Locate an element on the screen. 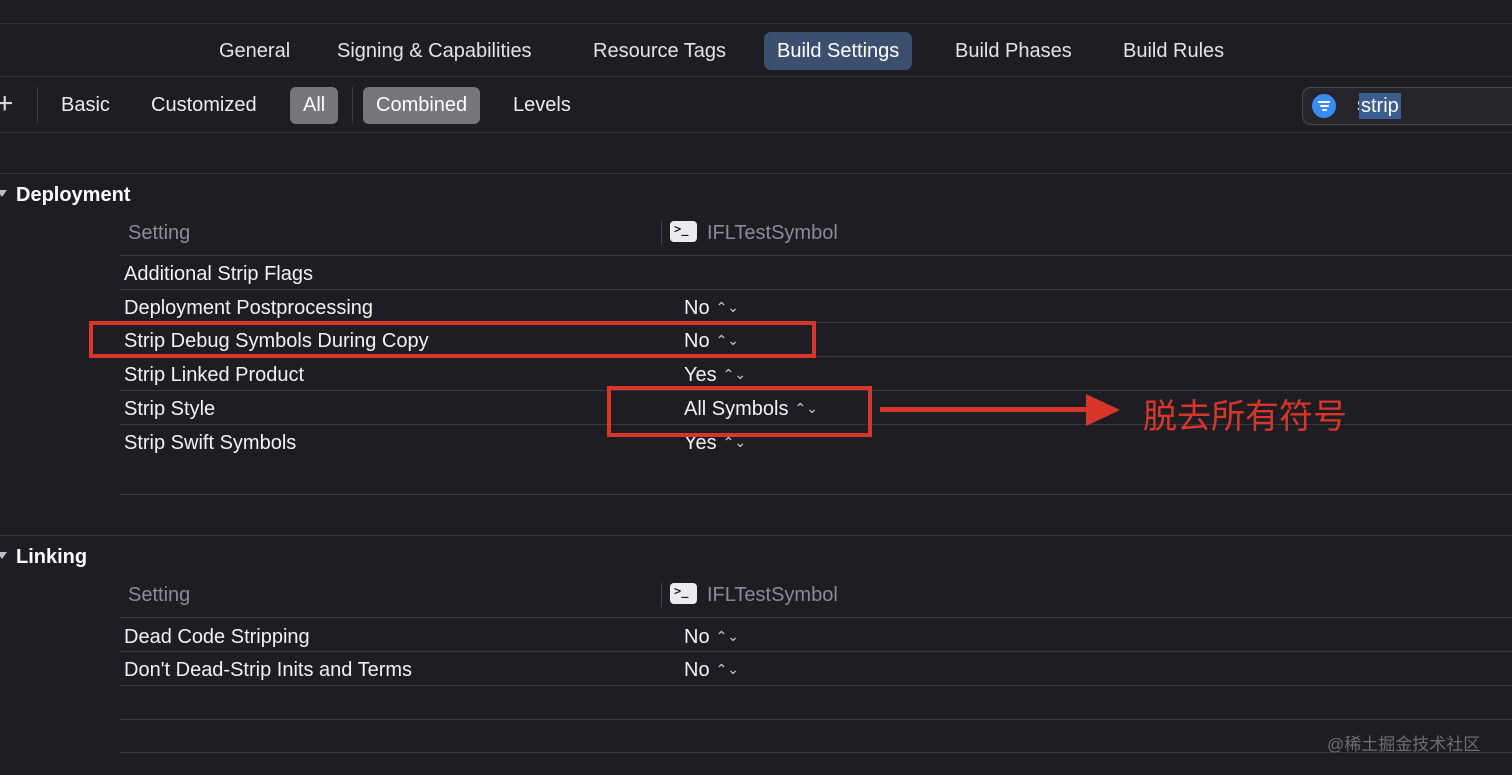  value-deployment-postprocessing: No ⌃⌄ is located at coordinates (711, 308).